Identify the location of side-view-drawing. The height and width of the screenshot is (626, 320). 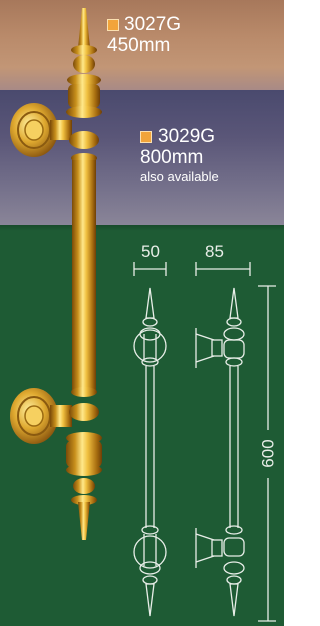
(220, 452).